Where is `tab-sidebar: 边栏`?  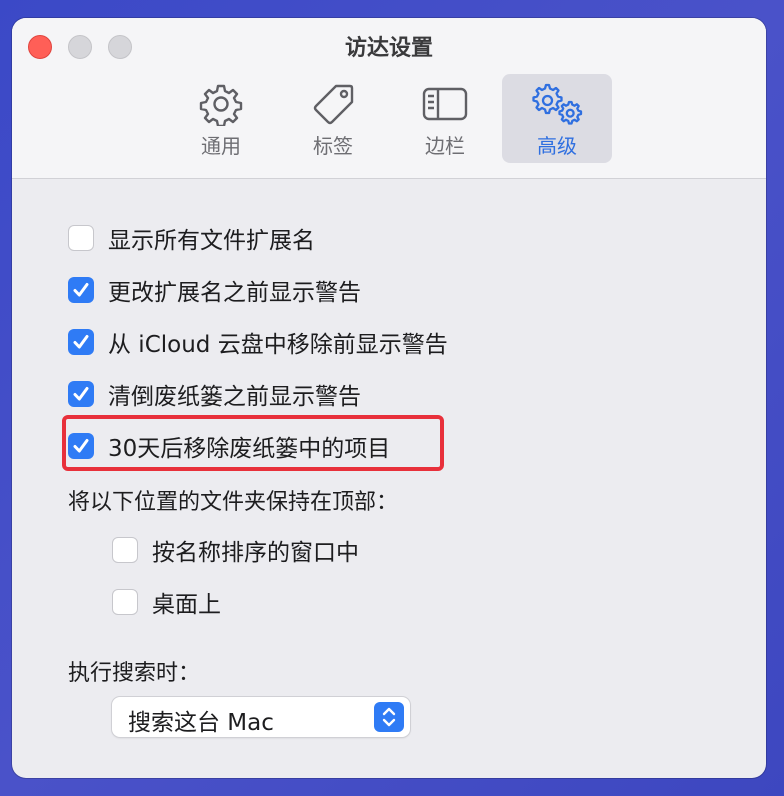 tab-sidebar: 边栏 is located at coordinates (445, 118).